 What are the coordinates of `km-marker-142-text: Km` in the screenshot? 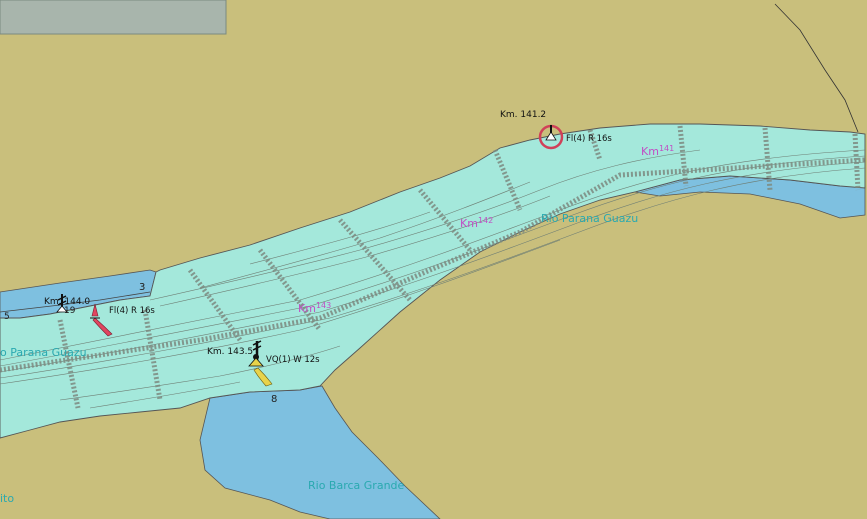 It's located at (469, 223).